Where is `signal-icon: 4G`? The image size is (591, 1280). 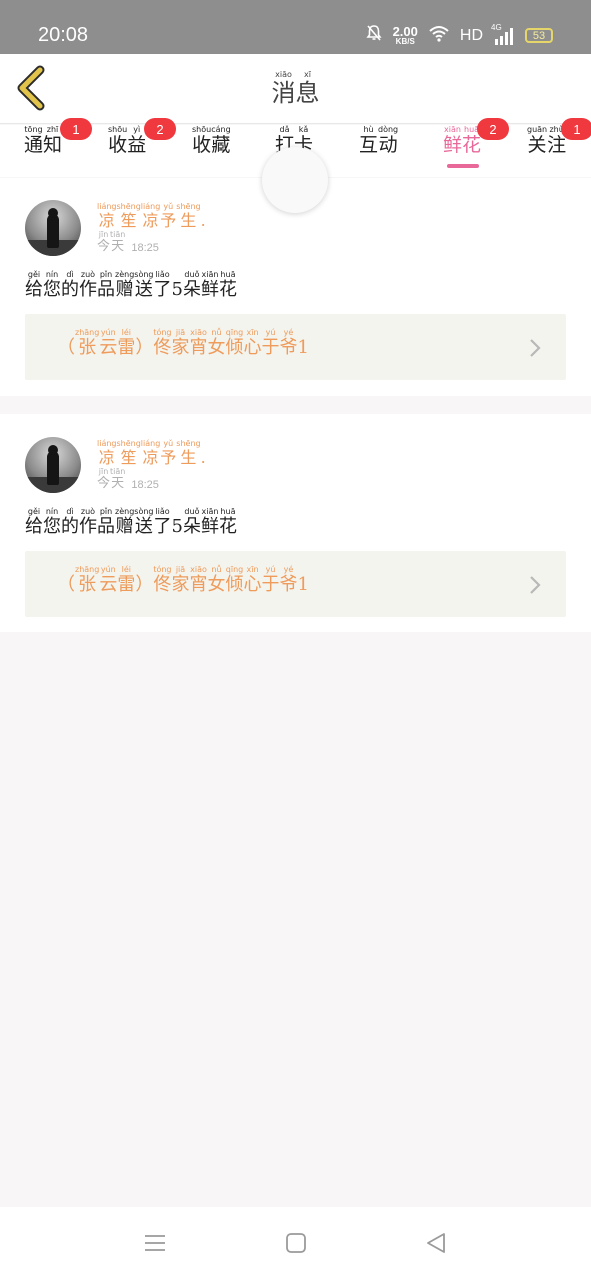 signal-icon: 4G is located at coordinates (503, 34).